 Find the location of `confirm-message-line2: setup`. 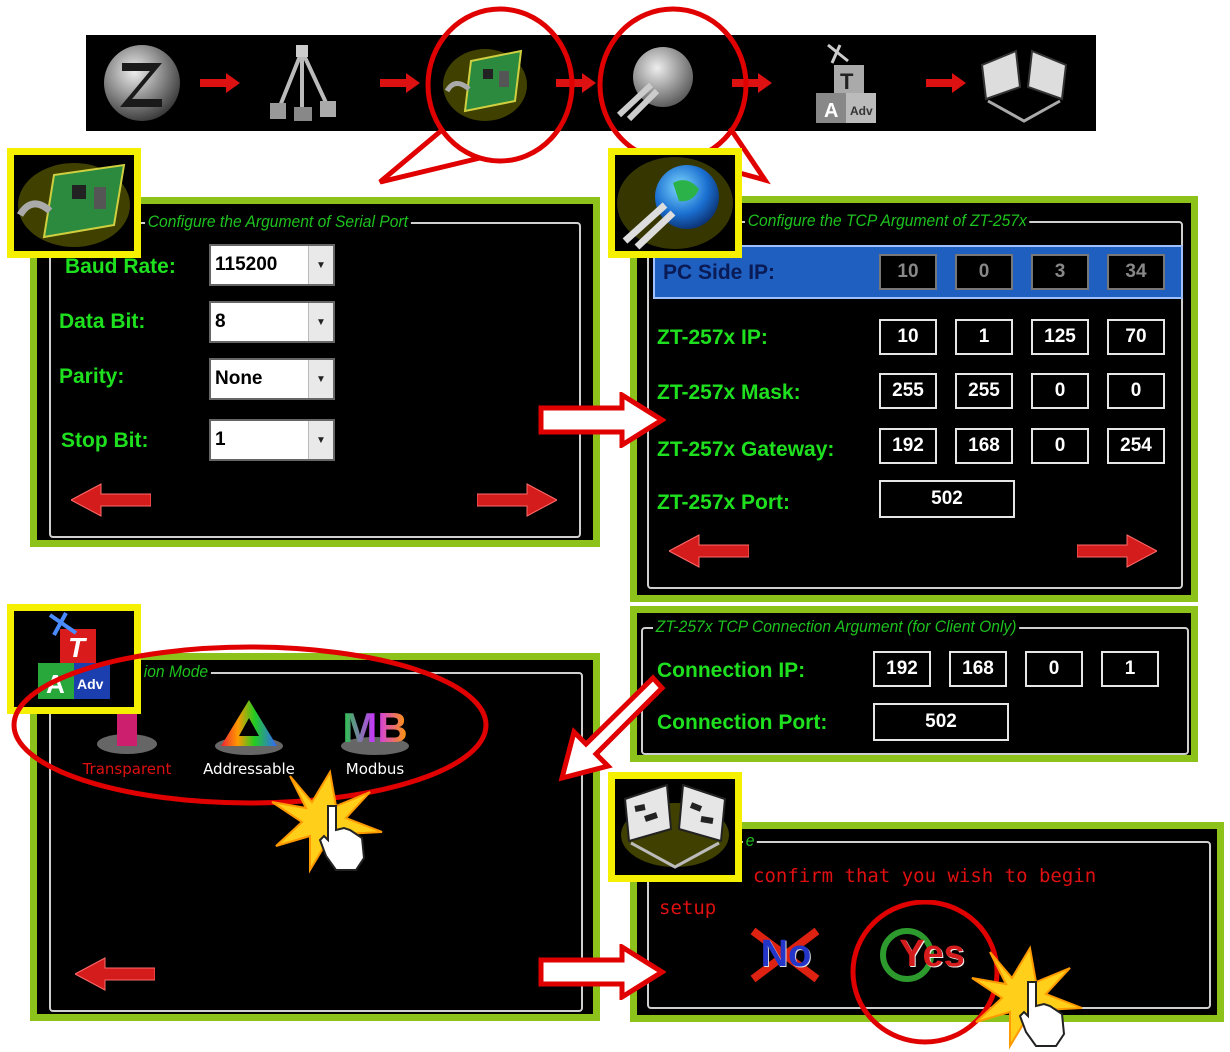

confirm-message-line2: setup is located at coordinates (688, 908).